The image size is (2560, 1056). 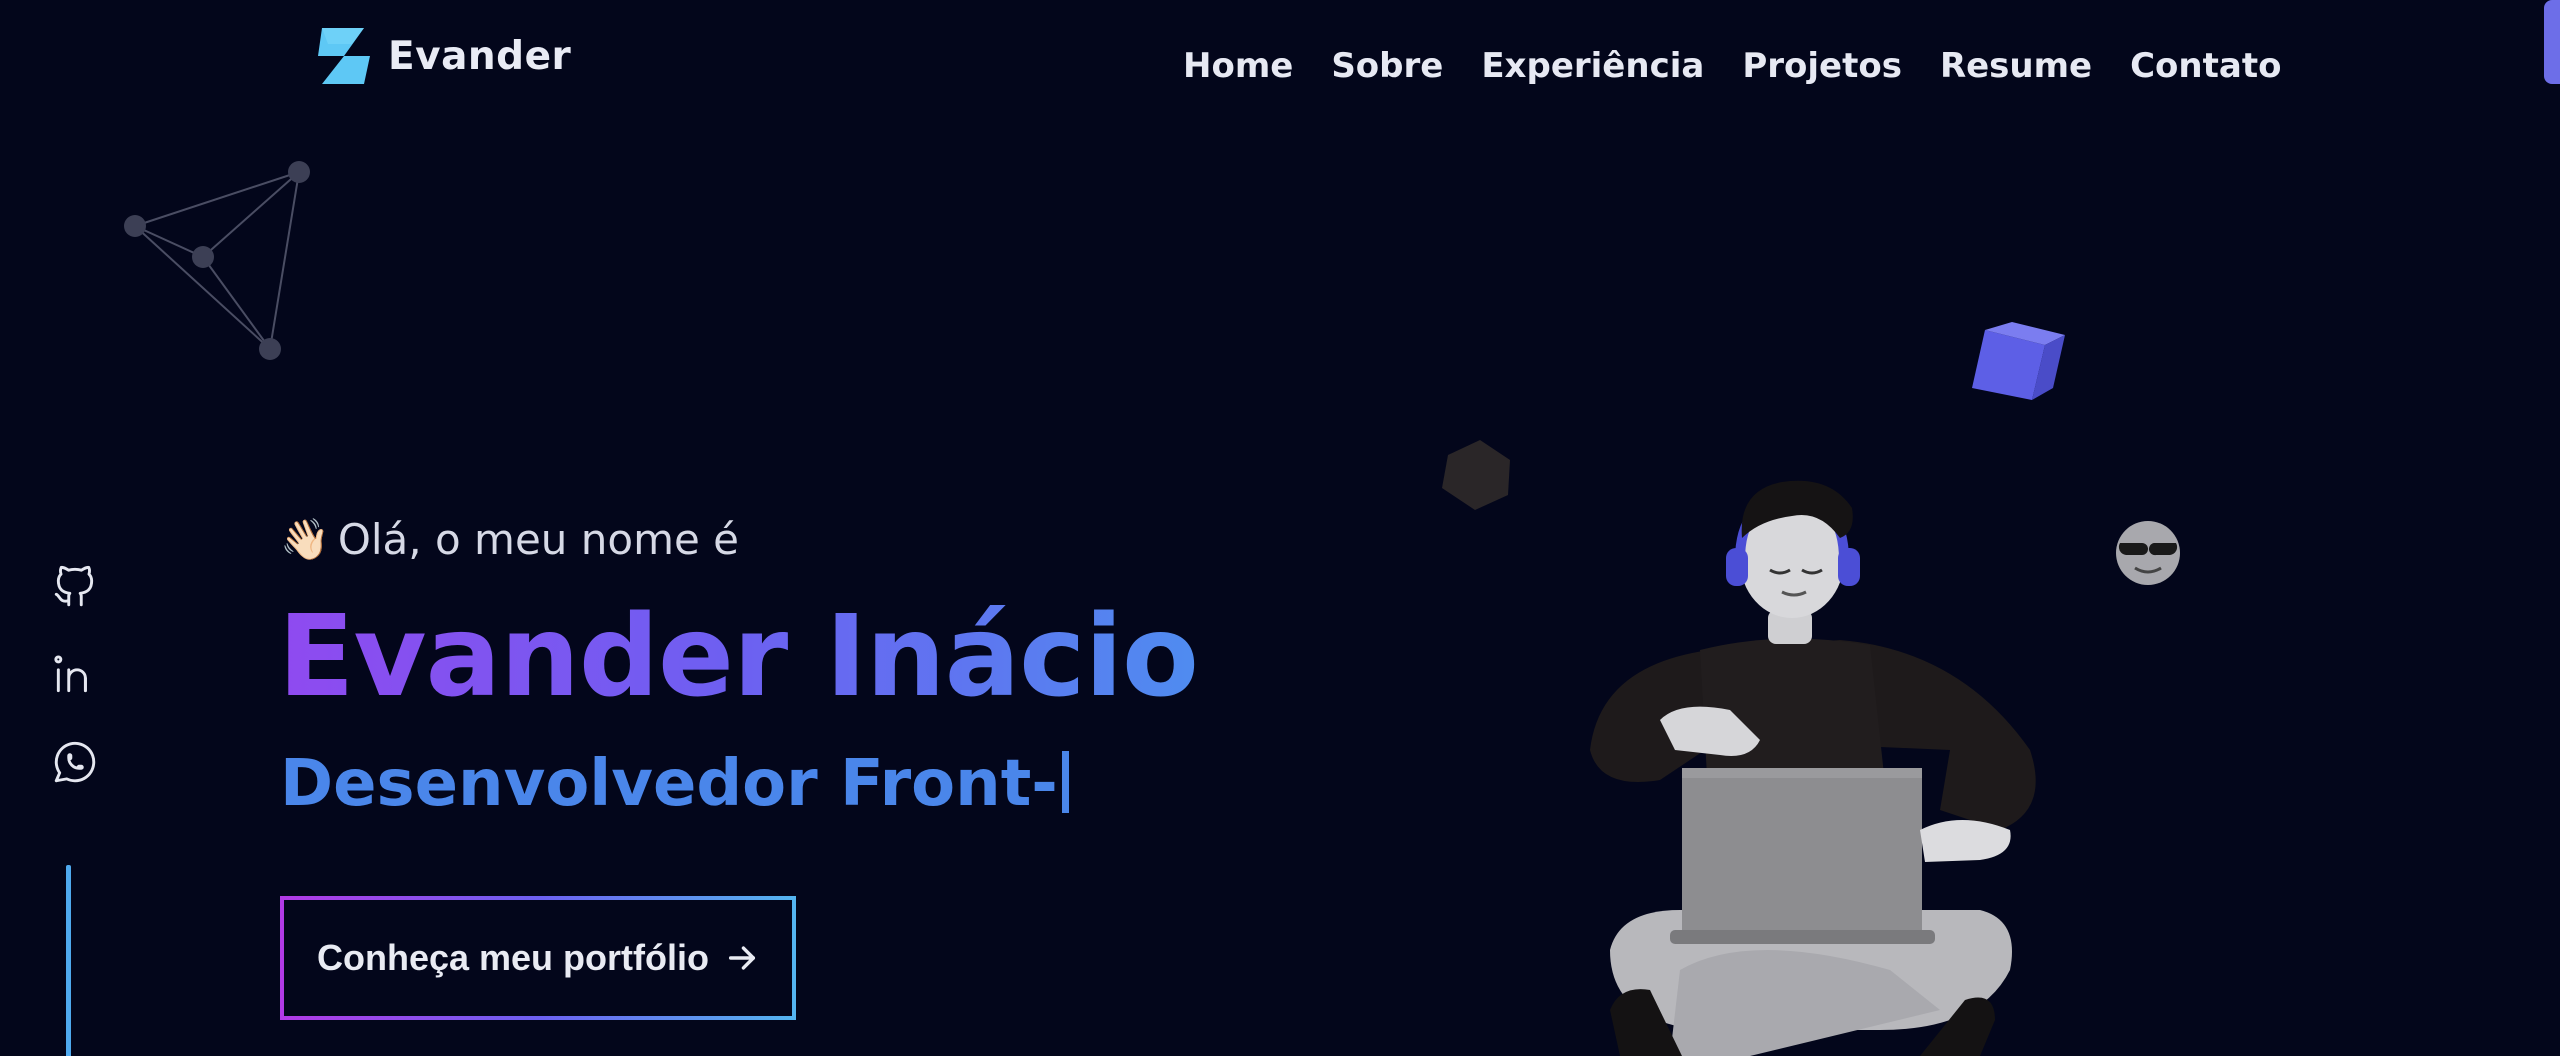 I want to click on nav-projetos: Projetos, so click(x=1822, y=66).